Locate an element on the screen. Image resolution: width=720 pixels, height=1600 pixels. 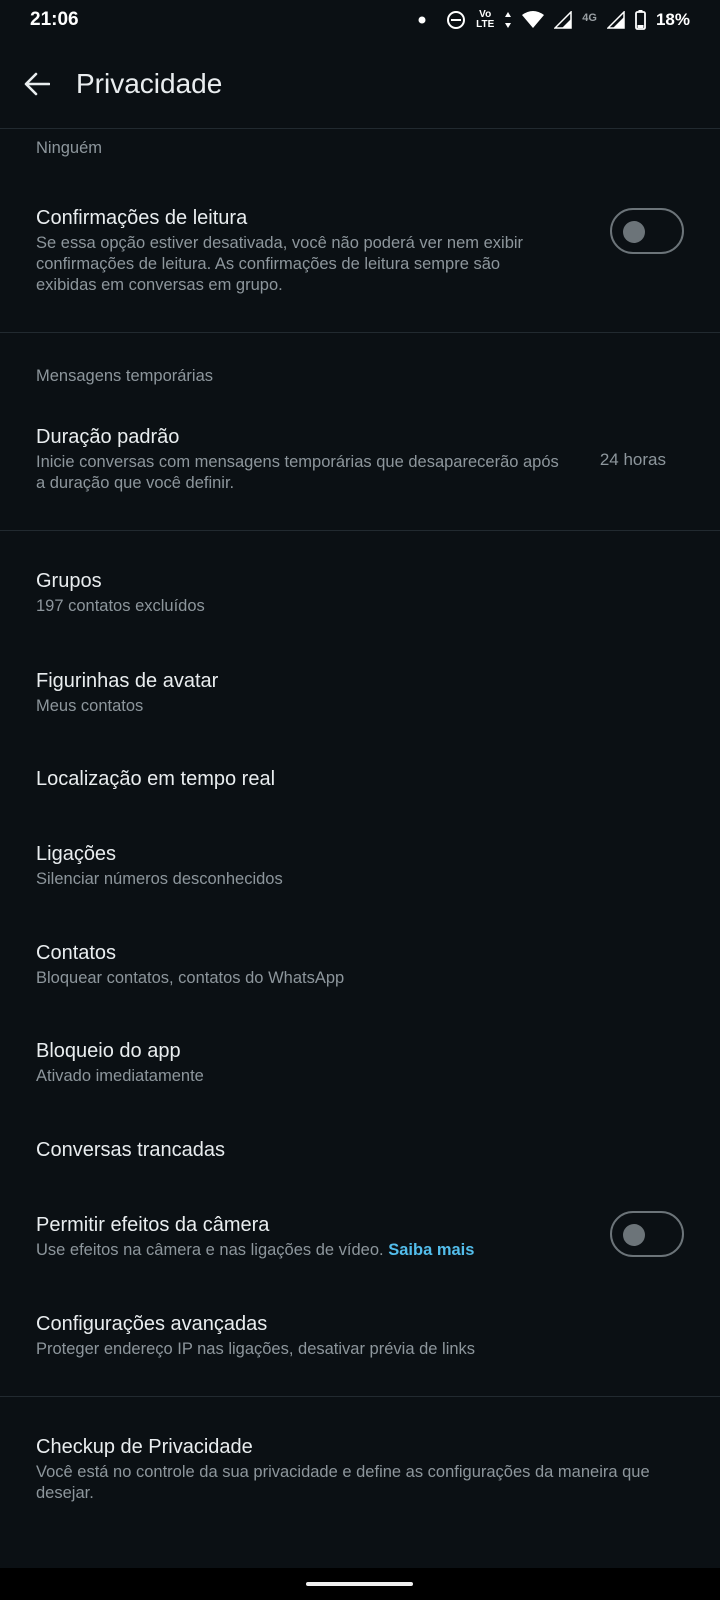
item-title: Configurações avançadas is located at coordinates (152, 1324).